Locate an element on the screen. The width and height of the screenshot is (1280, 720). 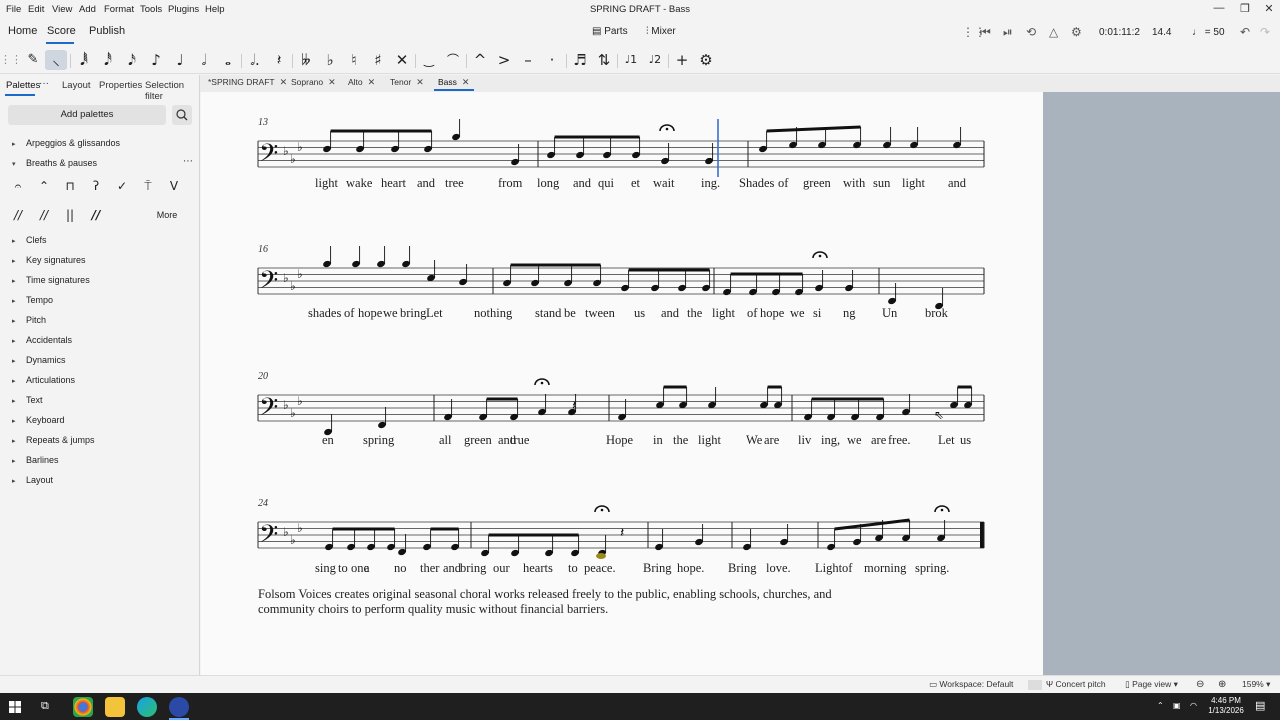
palette-clefs: ▸ Clefs is located at coordinates (29, 240).